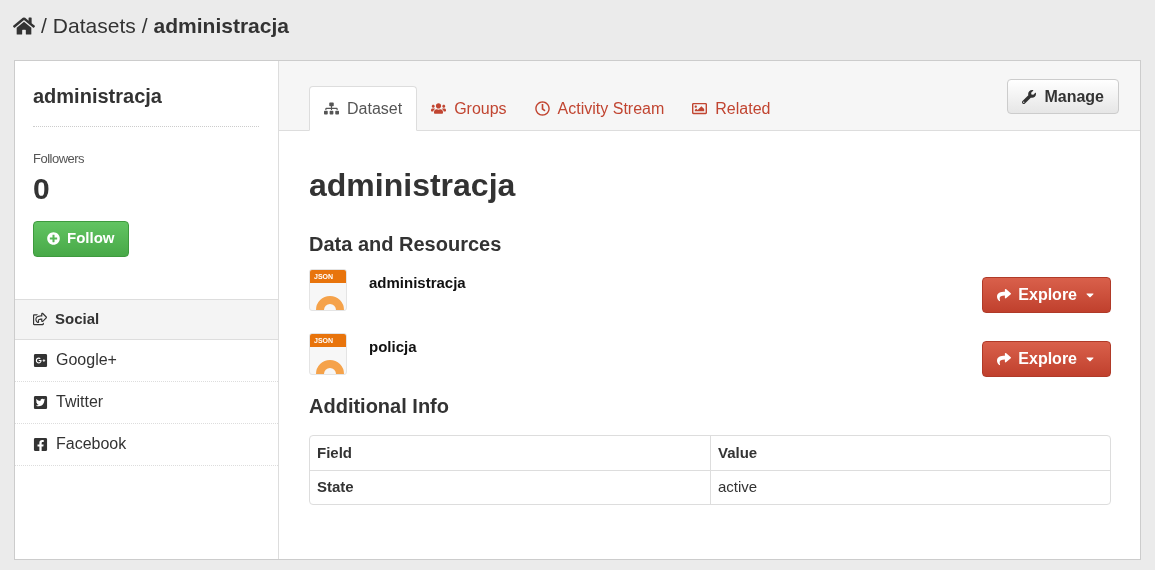  Describe the element at coordinates (42, 188) in the screenshot. I see `followers-count: 0` at that location.